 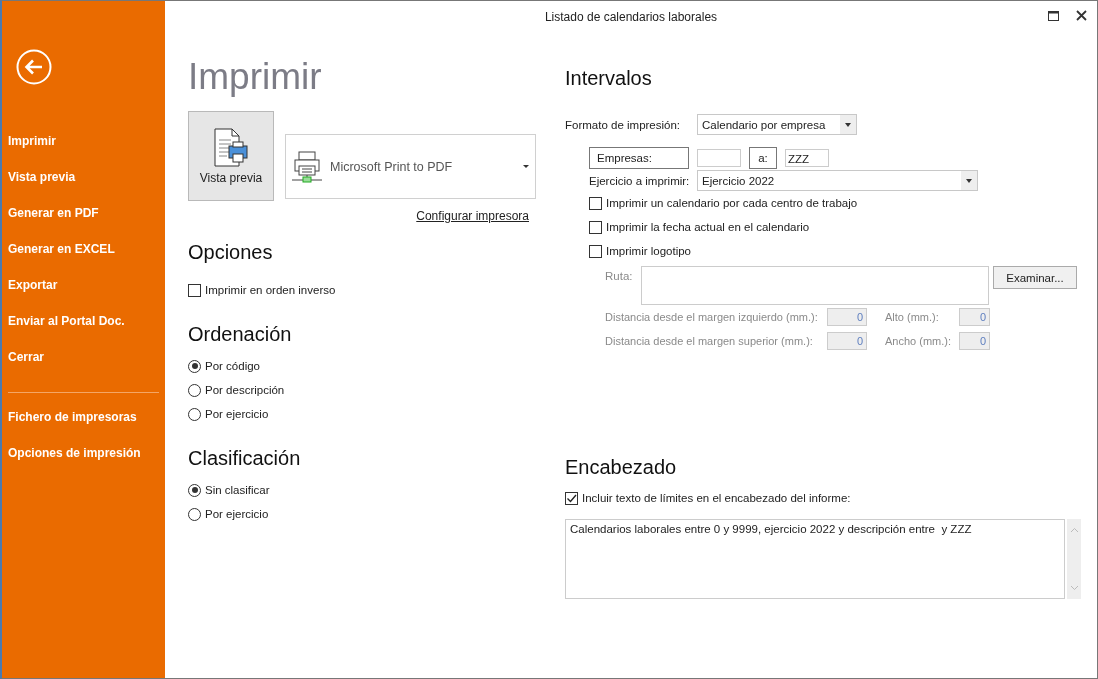 I want to click on to-button: a:, so click(x=763, y=158).